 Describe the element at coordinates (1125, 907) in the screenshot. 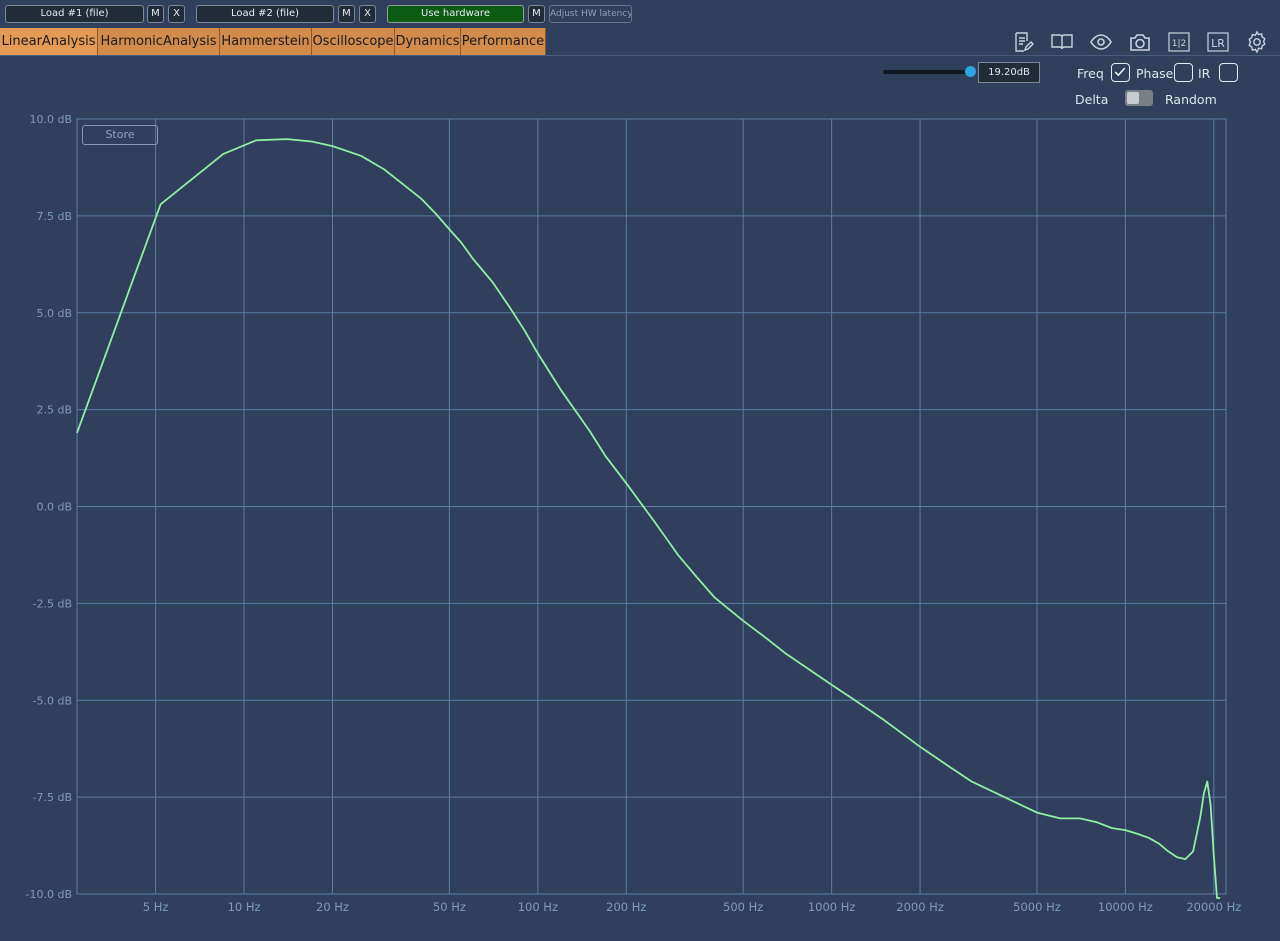

I see `x-tick-label: 10000 Hz` at that location.